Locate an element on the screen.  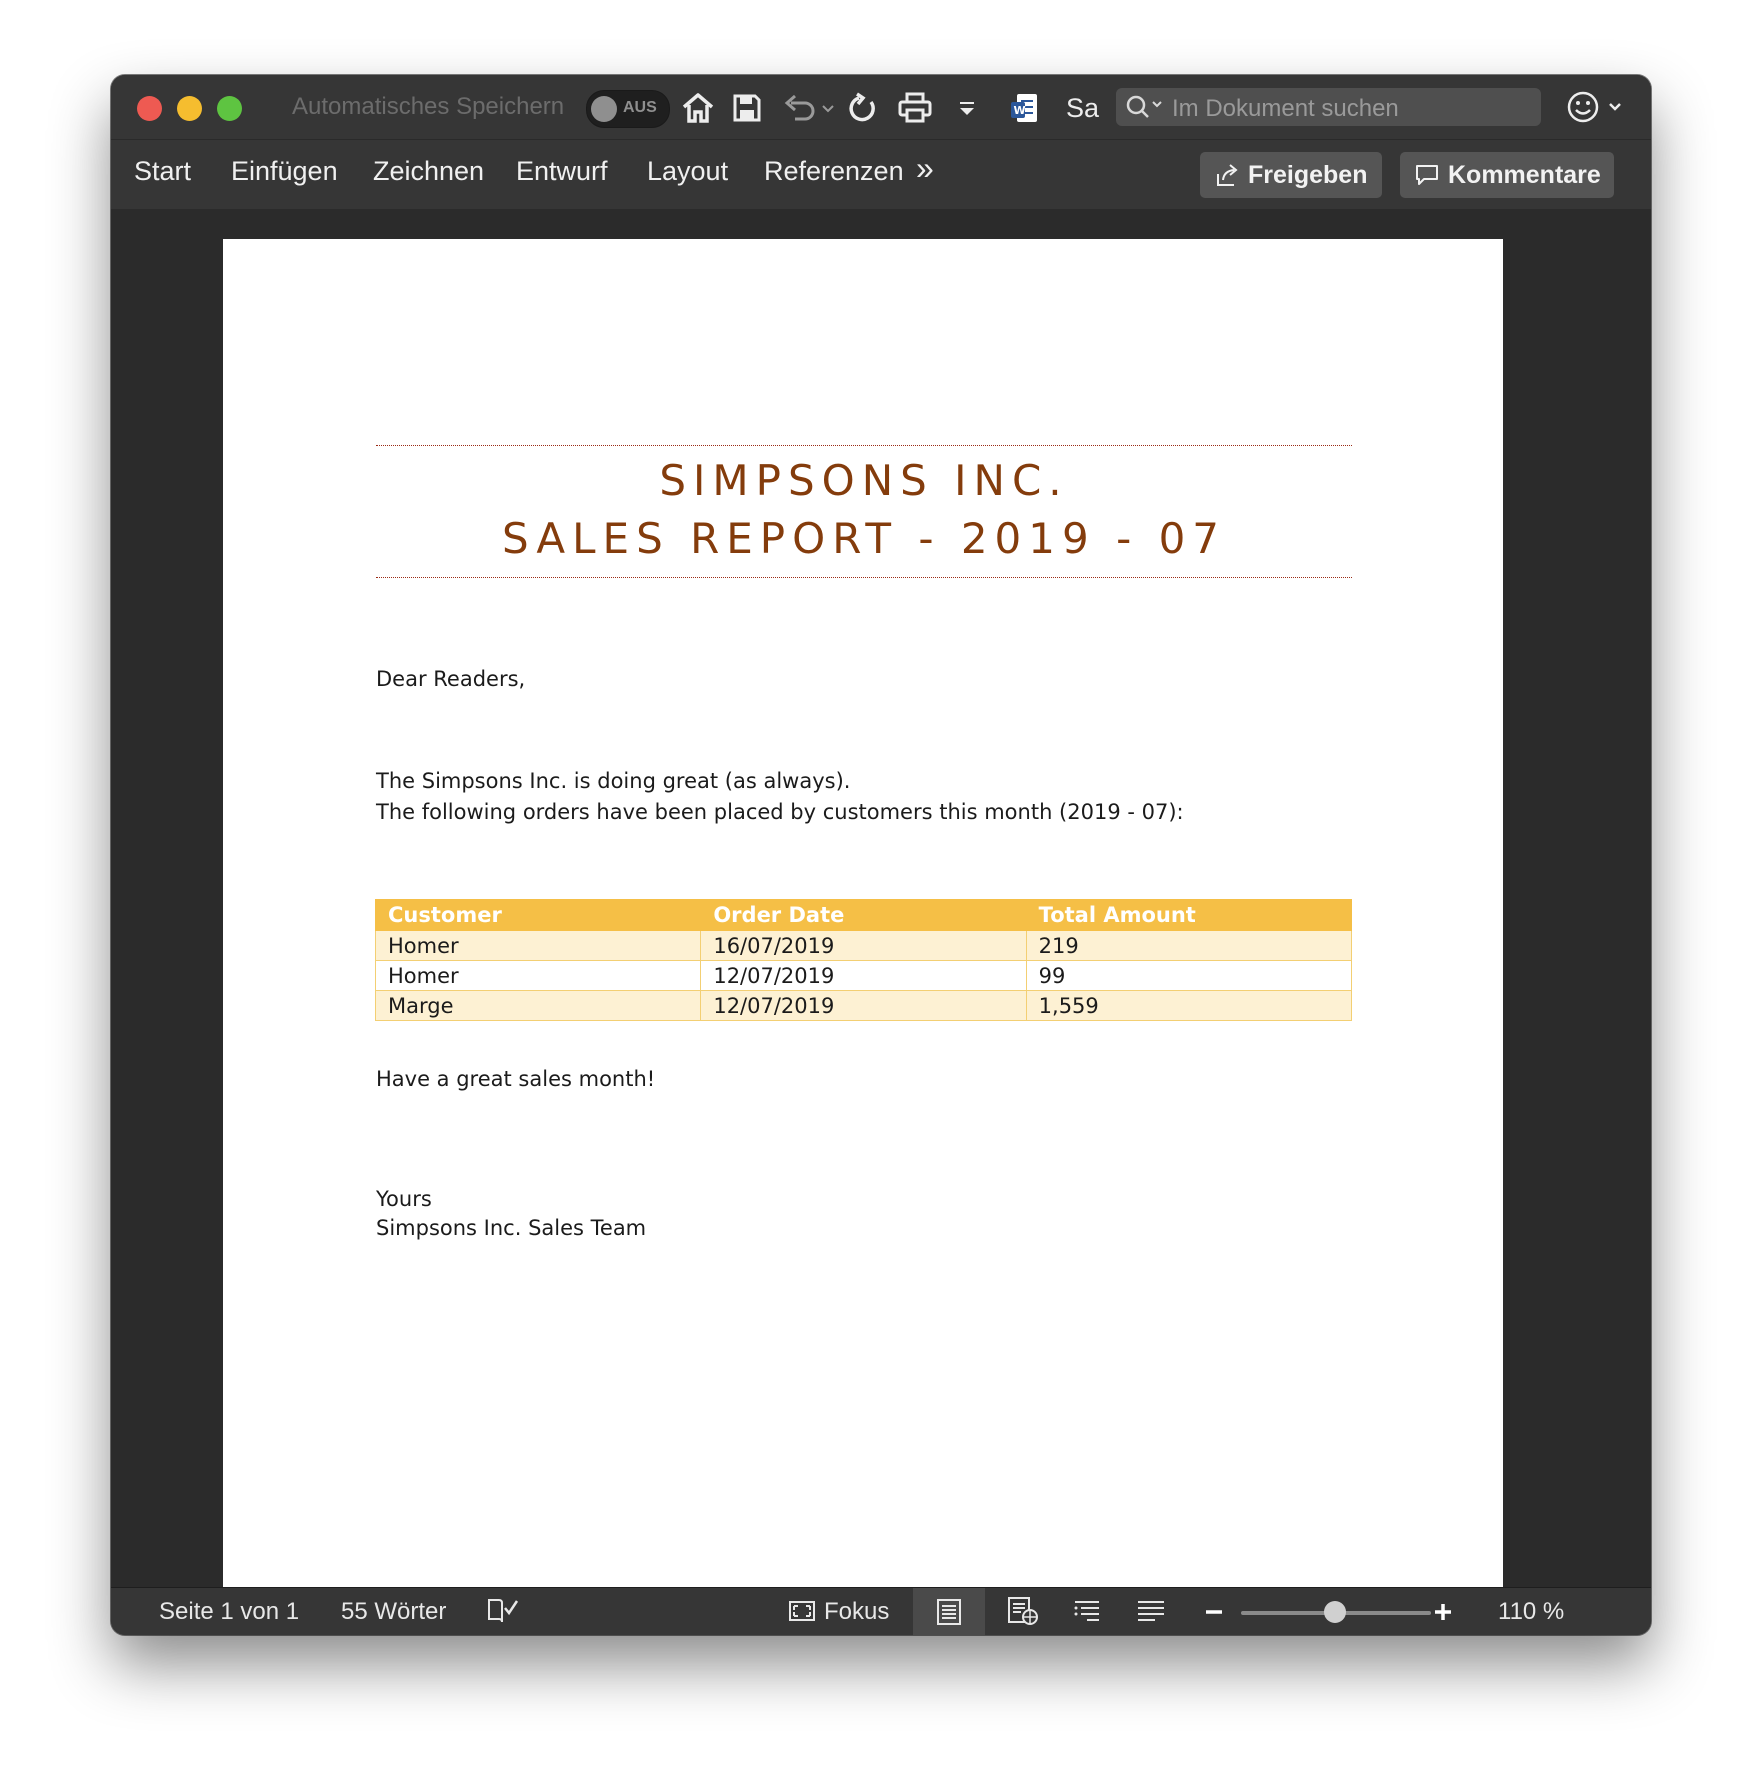
web-layout-icon is located at coordinates (1023, 1614).